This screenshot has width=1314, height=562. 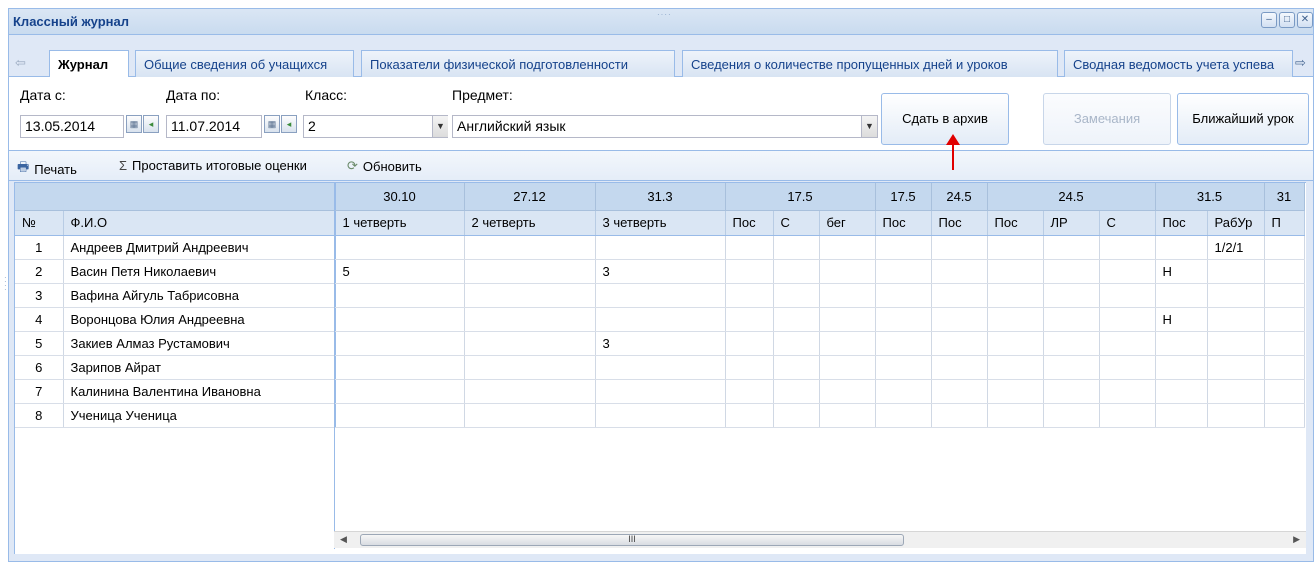 I want to click on remarks-button: Замечания, so click(x=1107, y=119).